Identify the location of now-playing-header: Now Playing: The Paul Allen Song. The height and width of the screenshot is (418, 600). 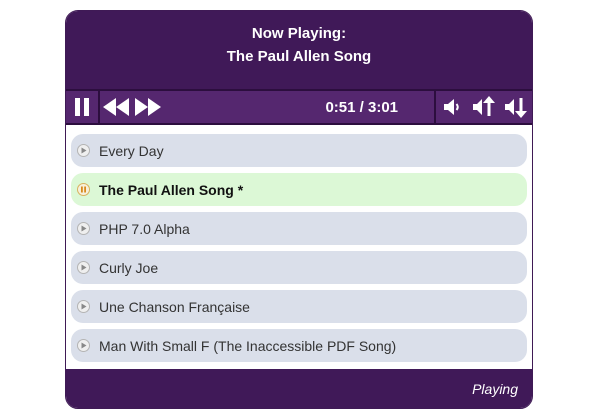
(299, 50).